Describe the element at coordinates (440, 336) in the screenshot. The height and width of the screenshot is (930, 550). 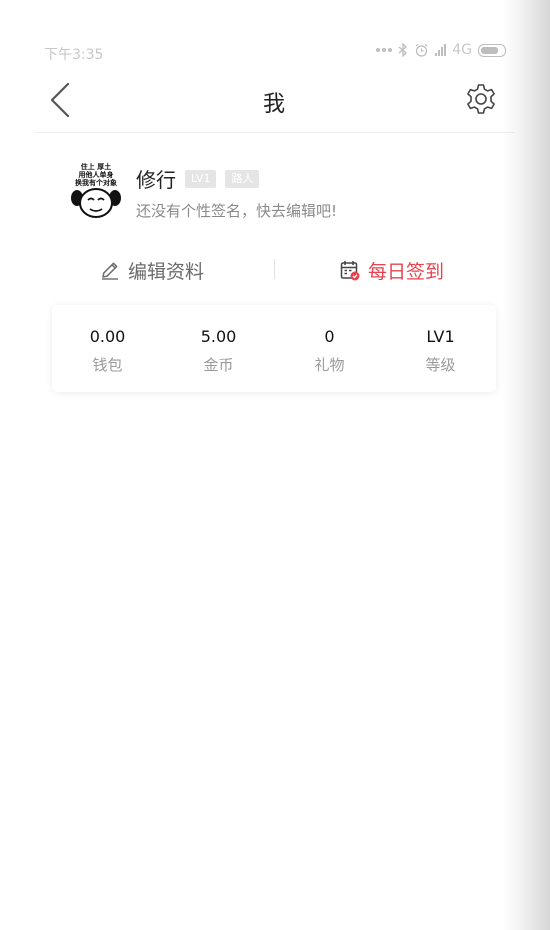
I see `stat-value: LV1` at that location.